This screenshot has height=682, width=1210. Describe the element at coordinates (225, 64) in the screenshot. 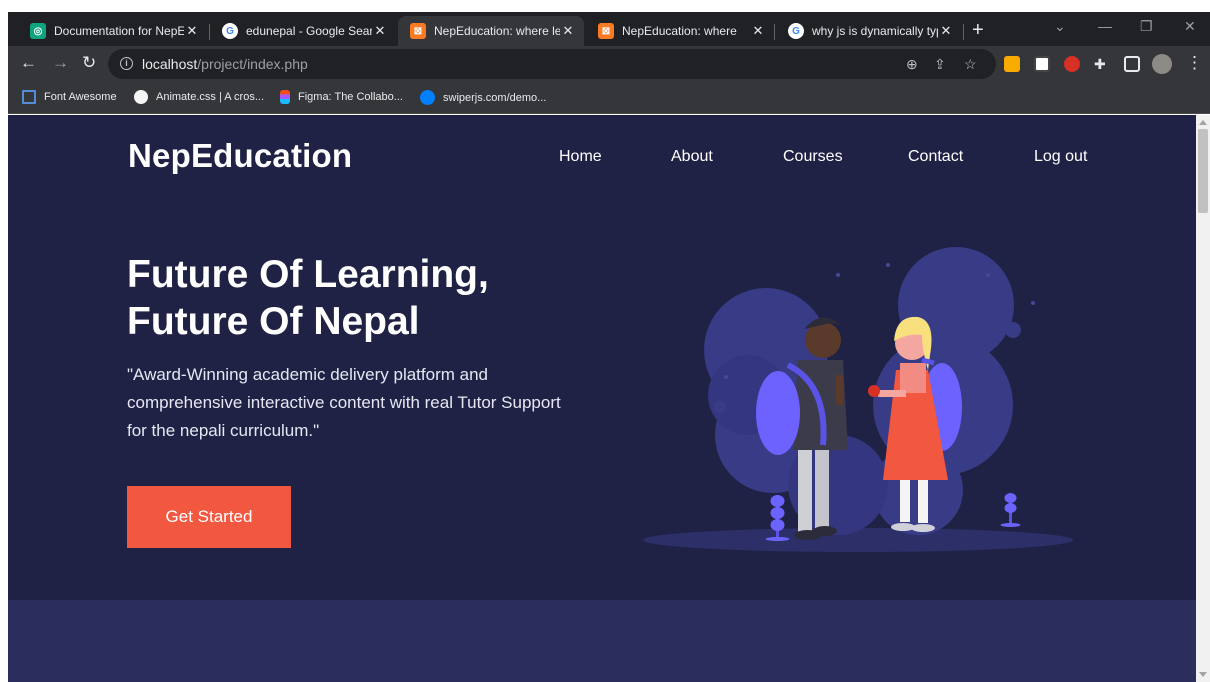

I see `address-url: localhost/project/index.php` at that location.